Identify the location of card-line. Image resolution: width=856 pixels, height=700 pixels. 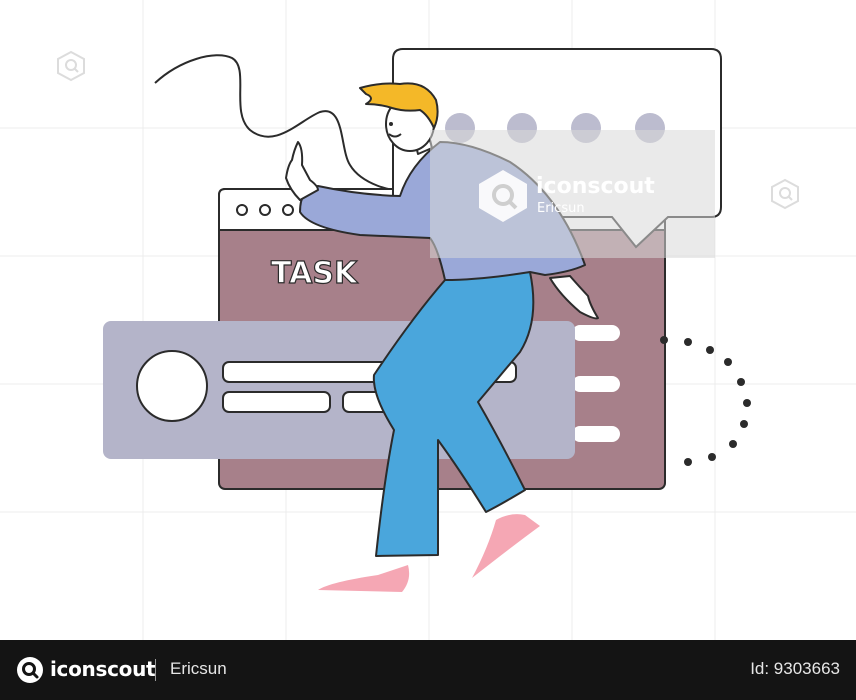
(276, 402).